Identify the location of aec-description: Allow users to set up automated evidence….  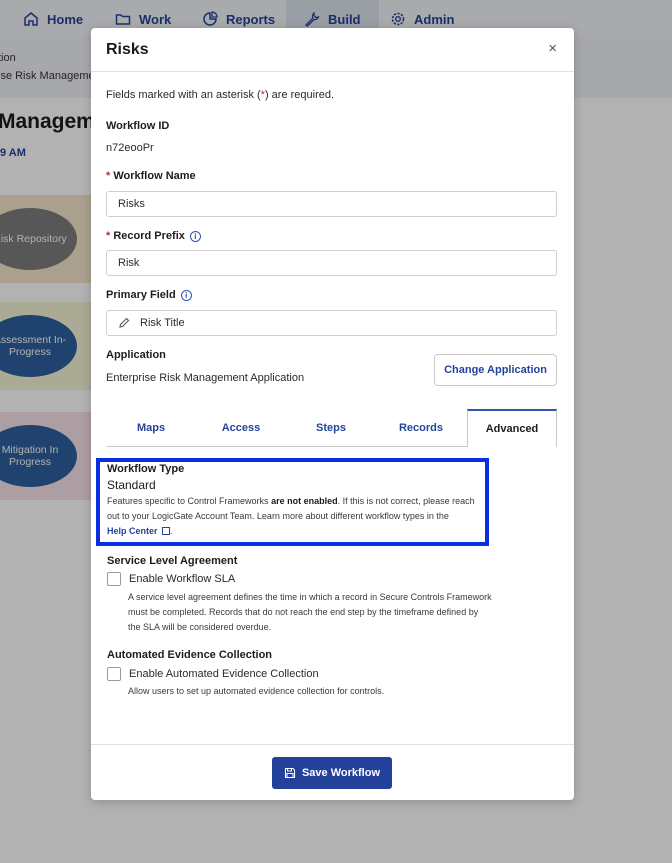
(256, 691).